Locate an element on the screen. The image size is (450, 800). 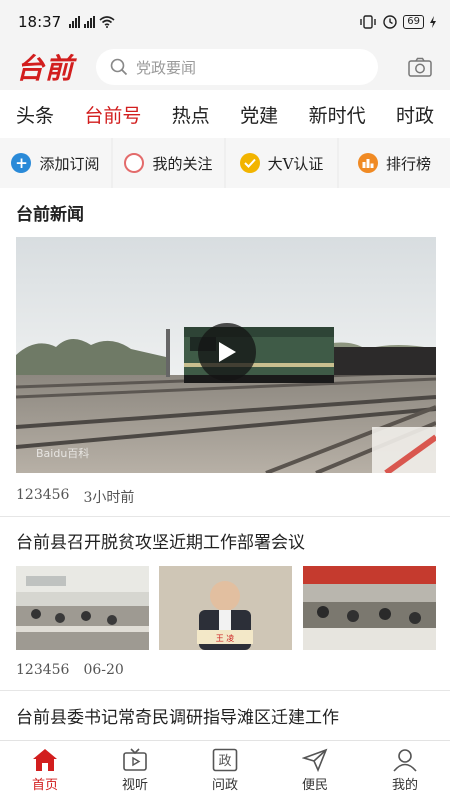
circle-outline-icon is located at coordinates (134, 163).